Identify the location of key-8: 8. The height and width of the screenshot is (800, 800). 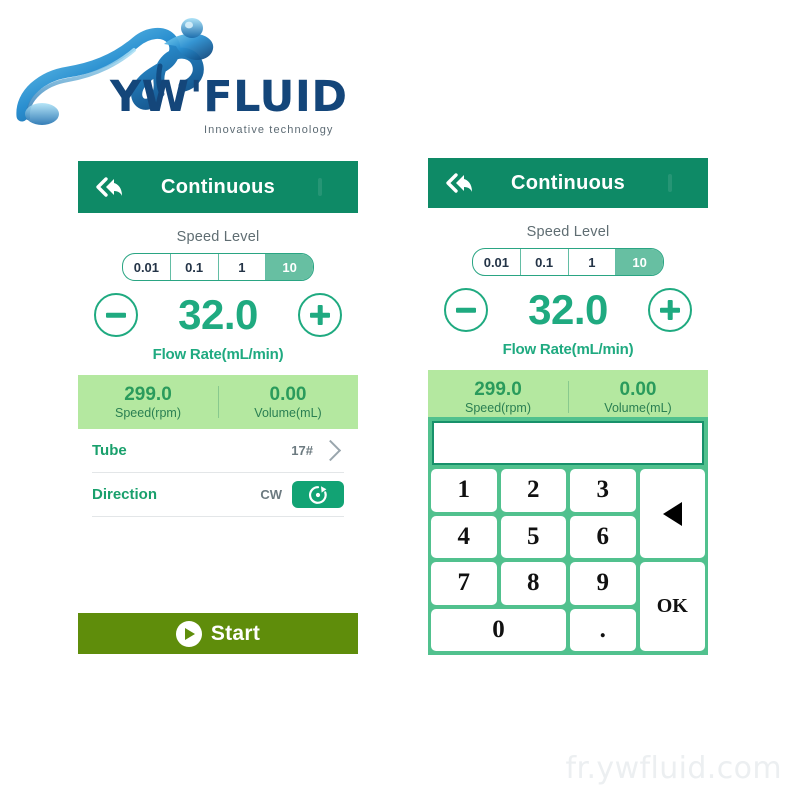
(533, 583).